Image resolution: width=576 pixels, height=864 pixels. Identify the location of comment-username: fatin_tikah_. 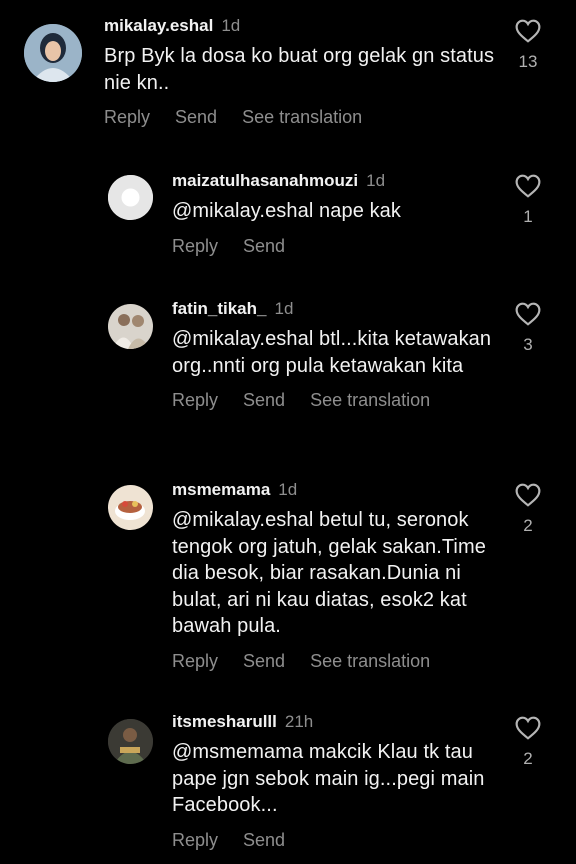
(219, 308).